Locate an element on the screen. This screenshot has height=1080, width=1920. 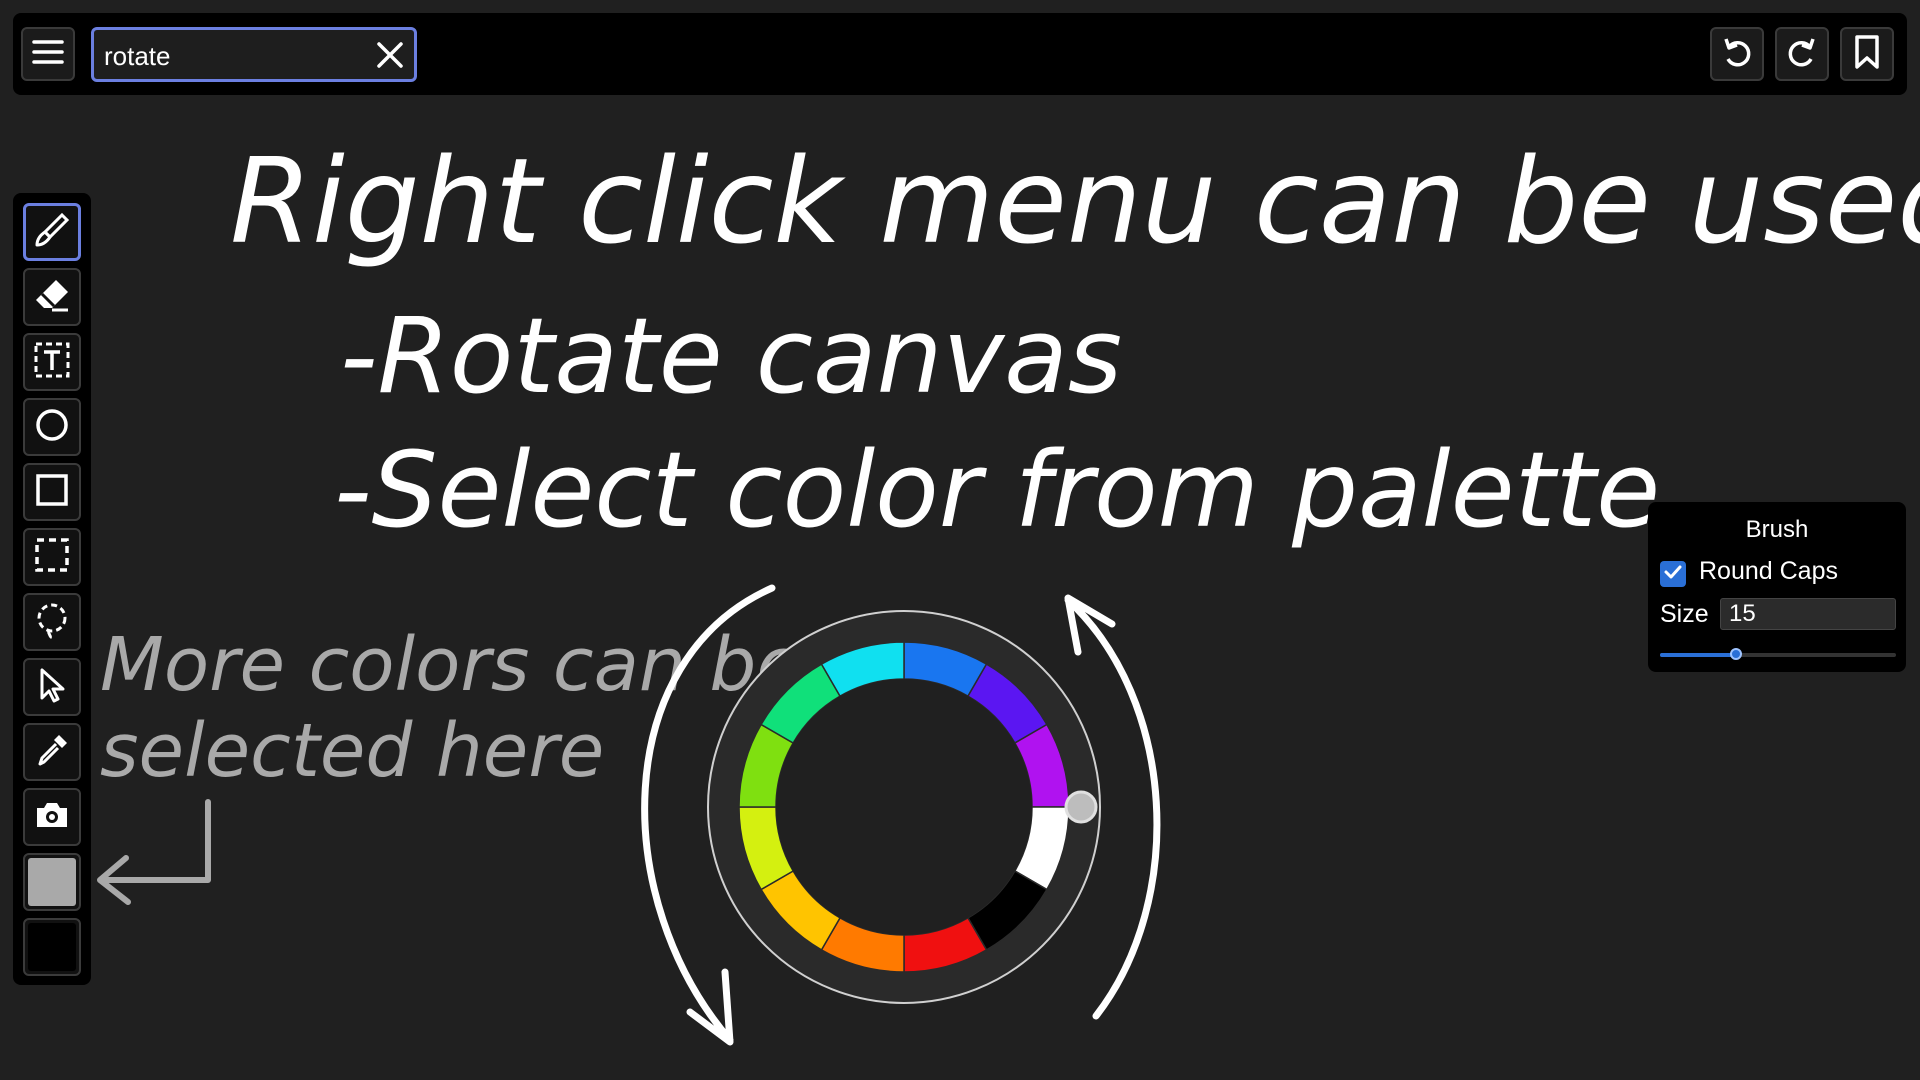
brush-tool is located at coordinates (52, 232).